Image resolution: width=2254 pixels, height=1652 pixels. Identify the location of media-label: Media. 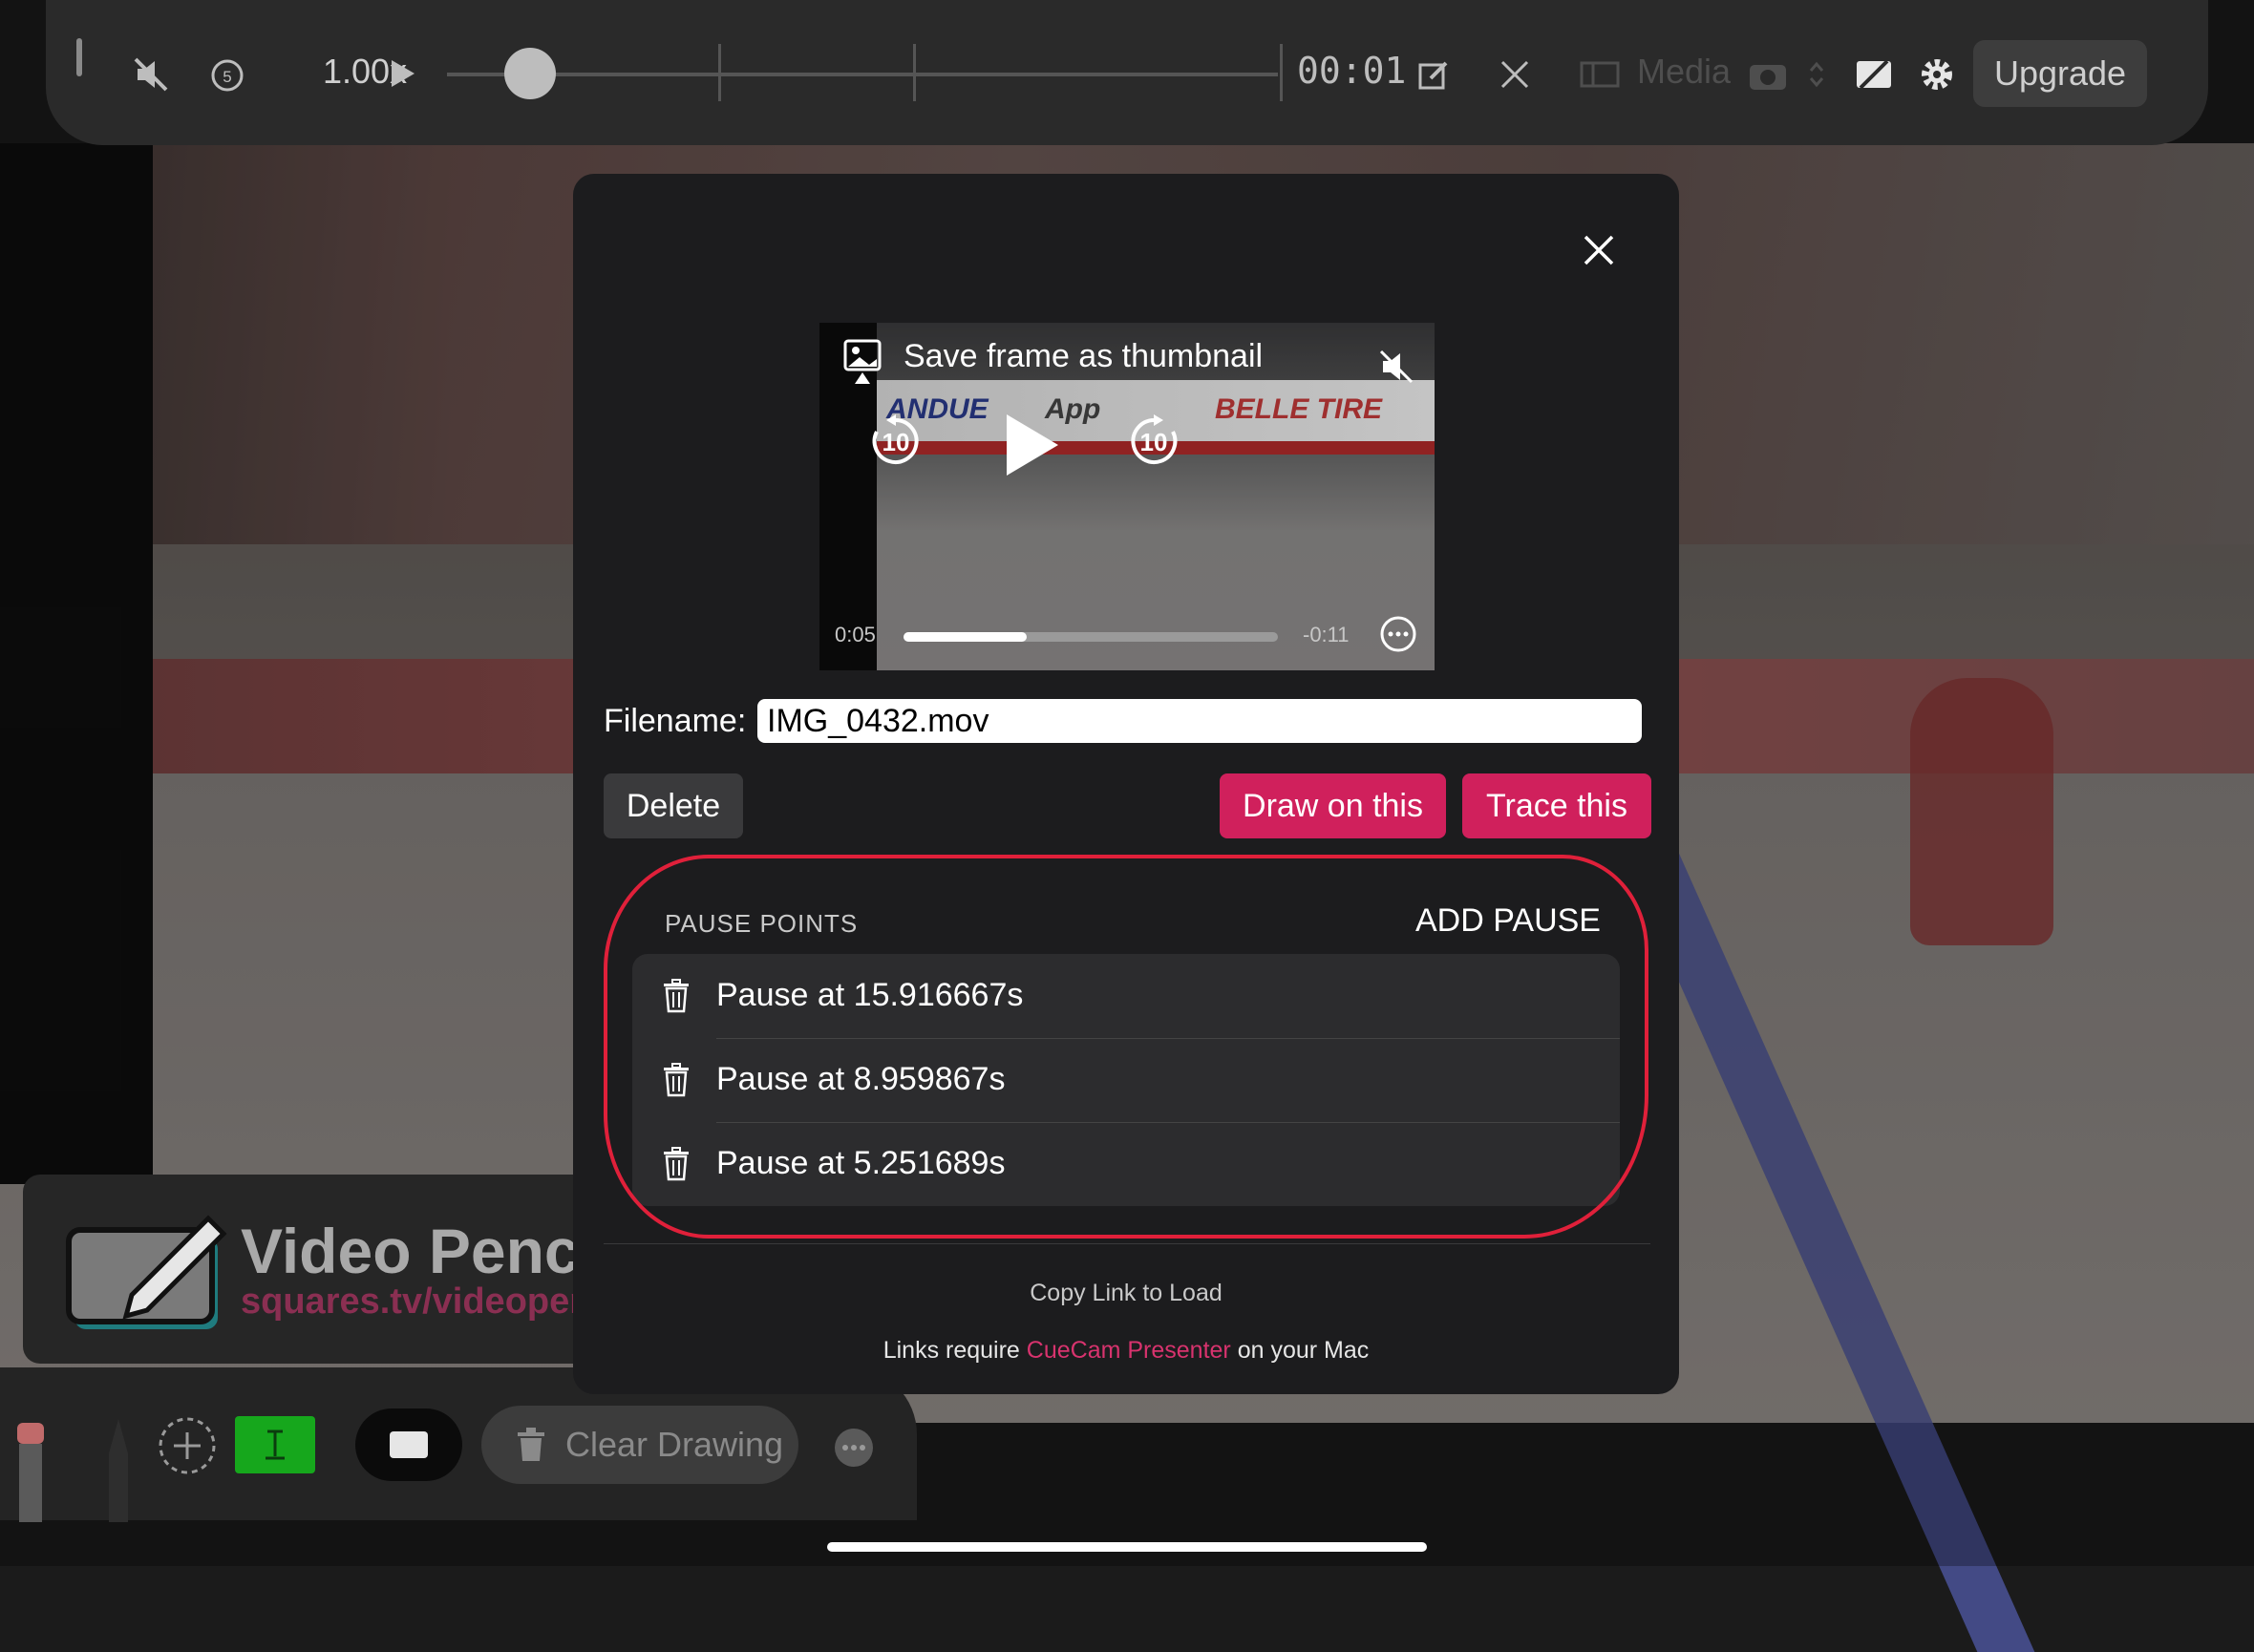
(1684, 72).